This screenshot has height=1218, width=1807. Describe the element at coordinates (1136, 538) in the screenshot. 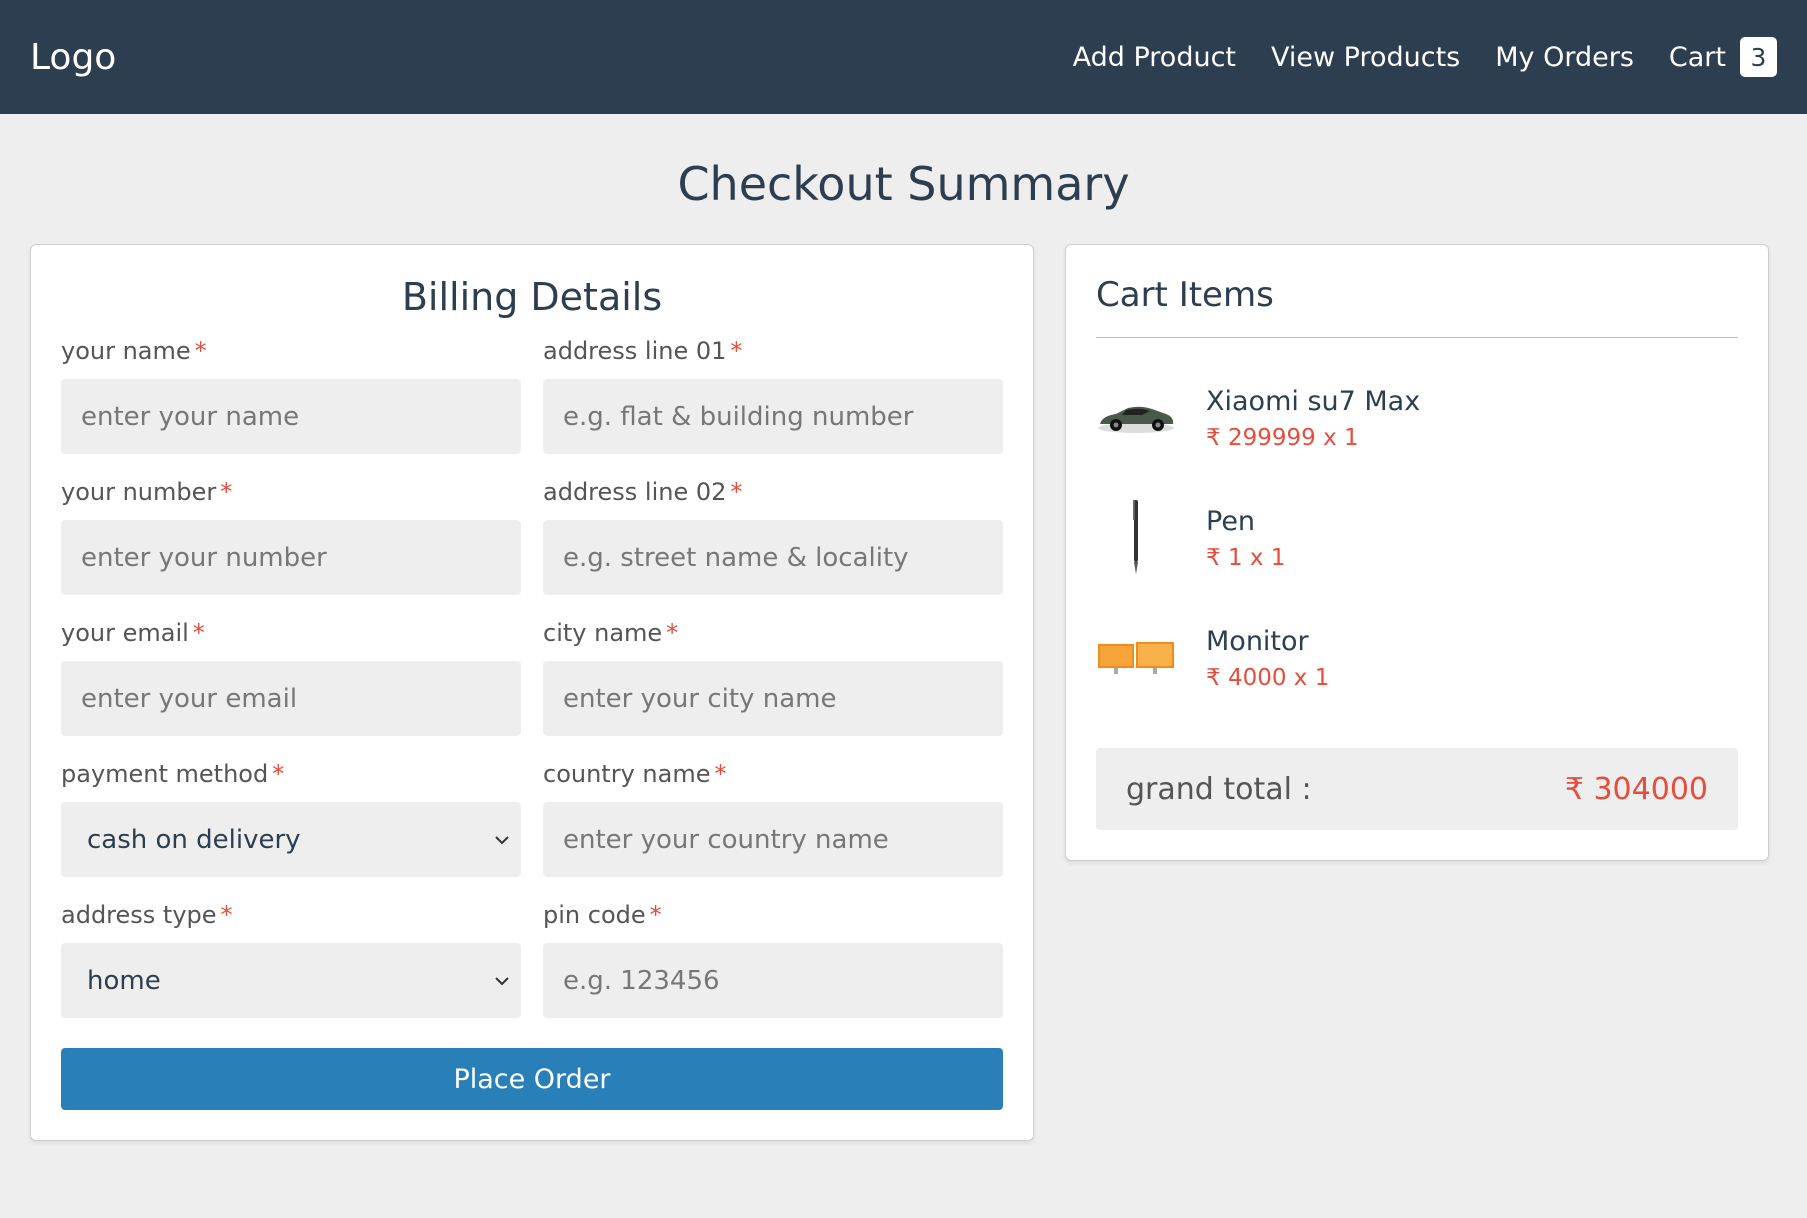

I see `pen-image` at that location.